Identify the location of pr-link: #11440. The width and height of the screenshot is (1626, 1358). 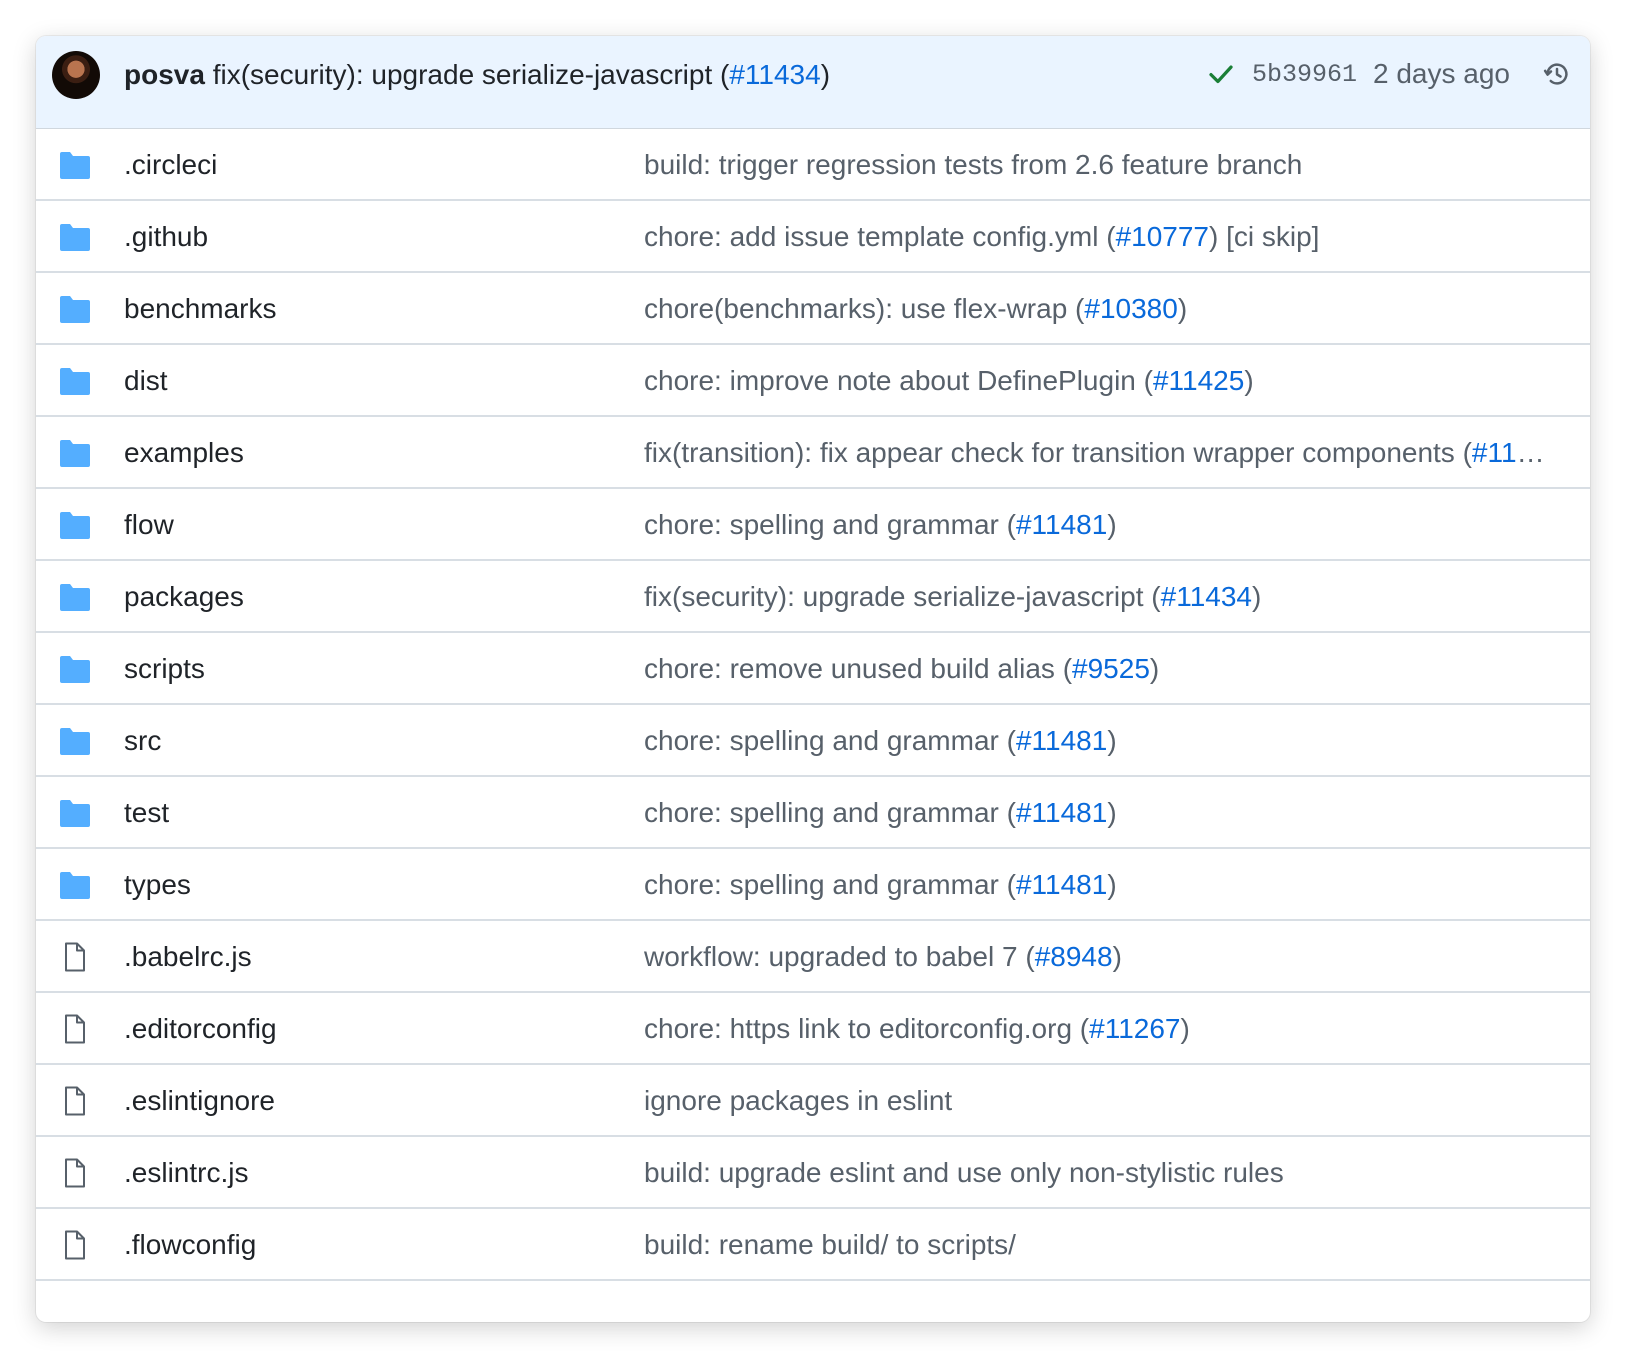
(1510, 452).